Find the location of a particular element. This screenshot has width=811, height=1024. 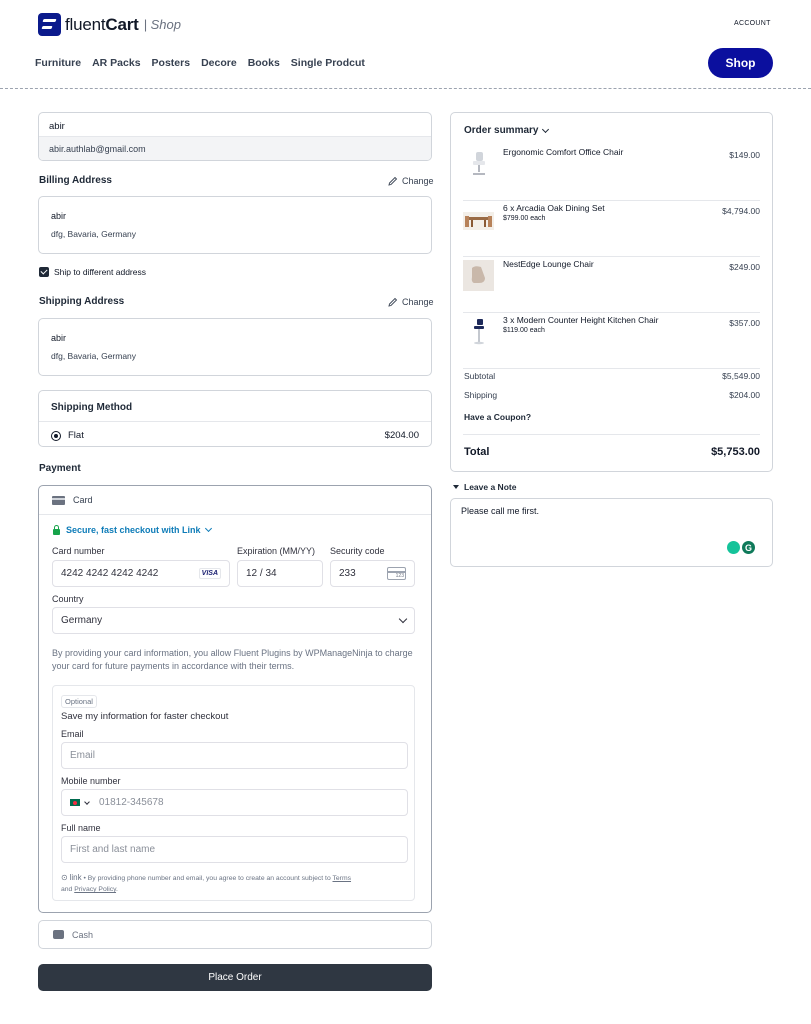

order-summary-toggle: Order summary is located at coordinates (507, 130).